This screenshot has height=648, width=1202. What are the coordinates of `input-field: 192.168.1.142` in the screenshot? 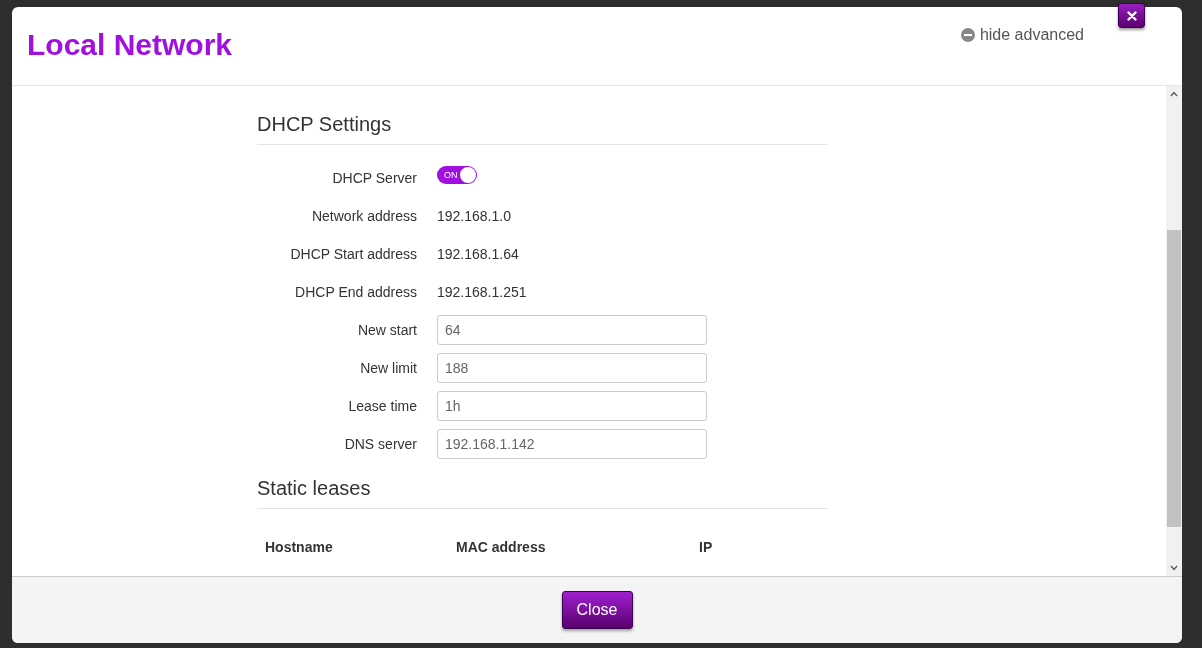 It's located at (572, 444).